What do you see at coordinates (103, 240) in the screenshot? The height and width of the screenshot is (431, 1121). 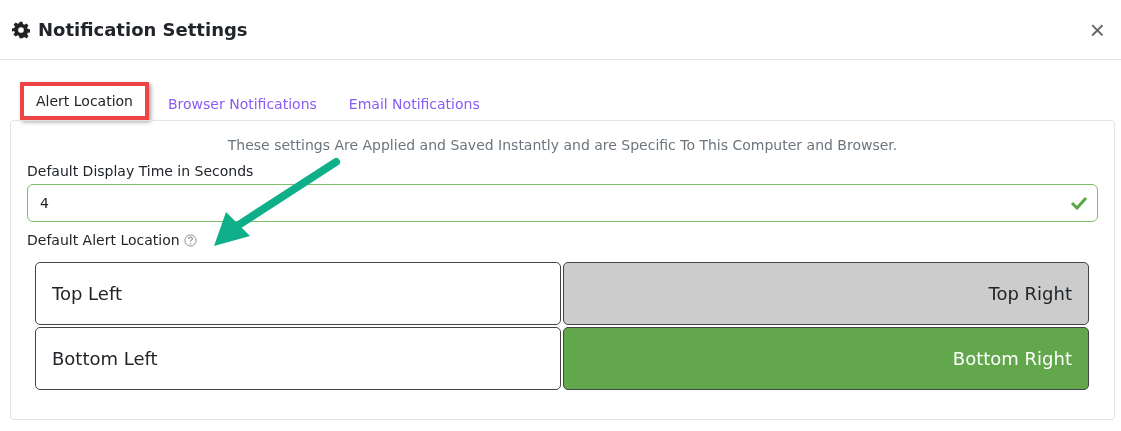 I see `field-label: Default Alert Location` at bounding box center [103, 240].